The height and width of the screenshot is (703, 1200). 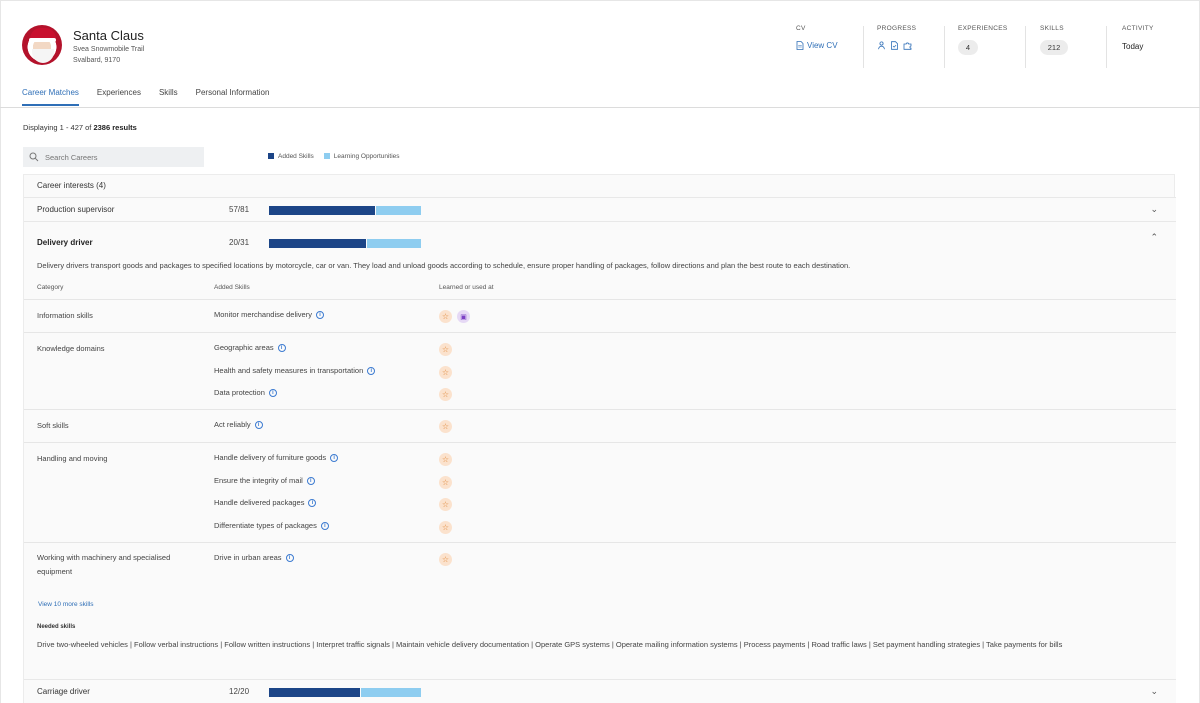 I want to click on skill-item: Act reliably i, so click(x=238, y=424).